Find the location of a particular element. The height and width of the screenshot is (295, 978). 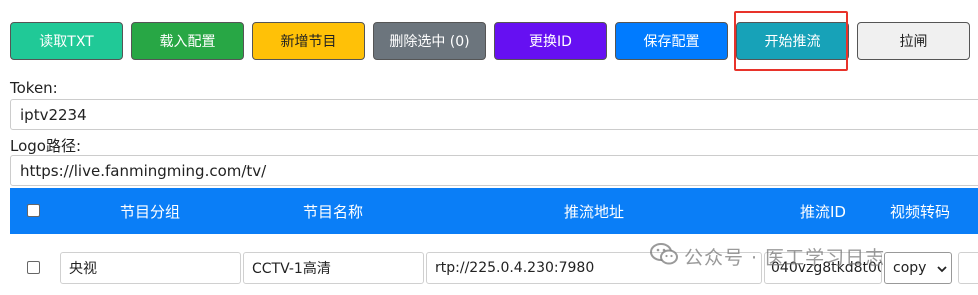

column-header-group: 节目分组 is located at coordinates (149, 211).